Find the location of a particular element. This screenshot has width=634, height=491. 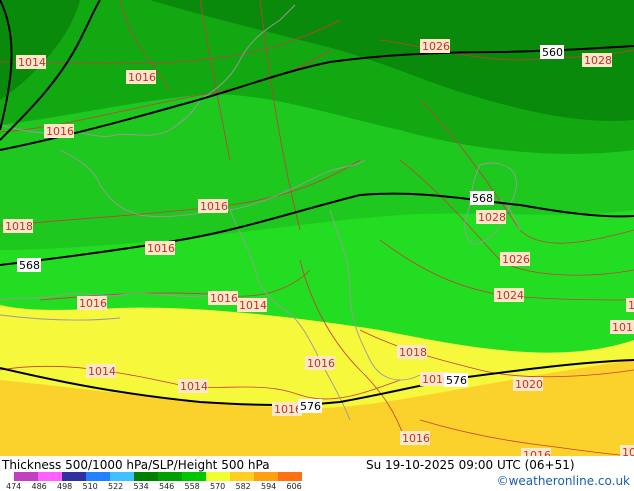

svg-text: 1020 is located at coordinates (529, 384).